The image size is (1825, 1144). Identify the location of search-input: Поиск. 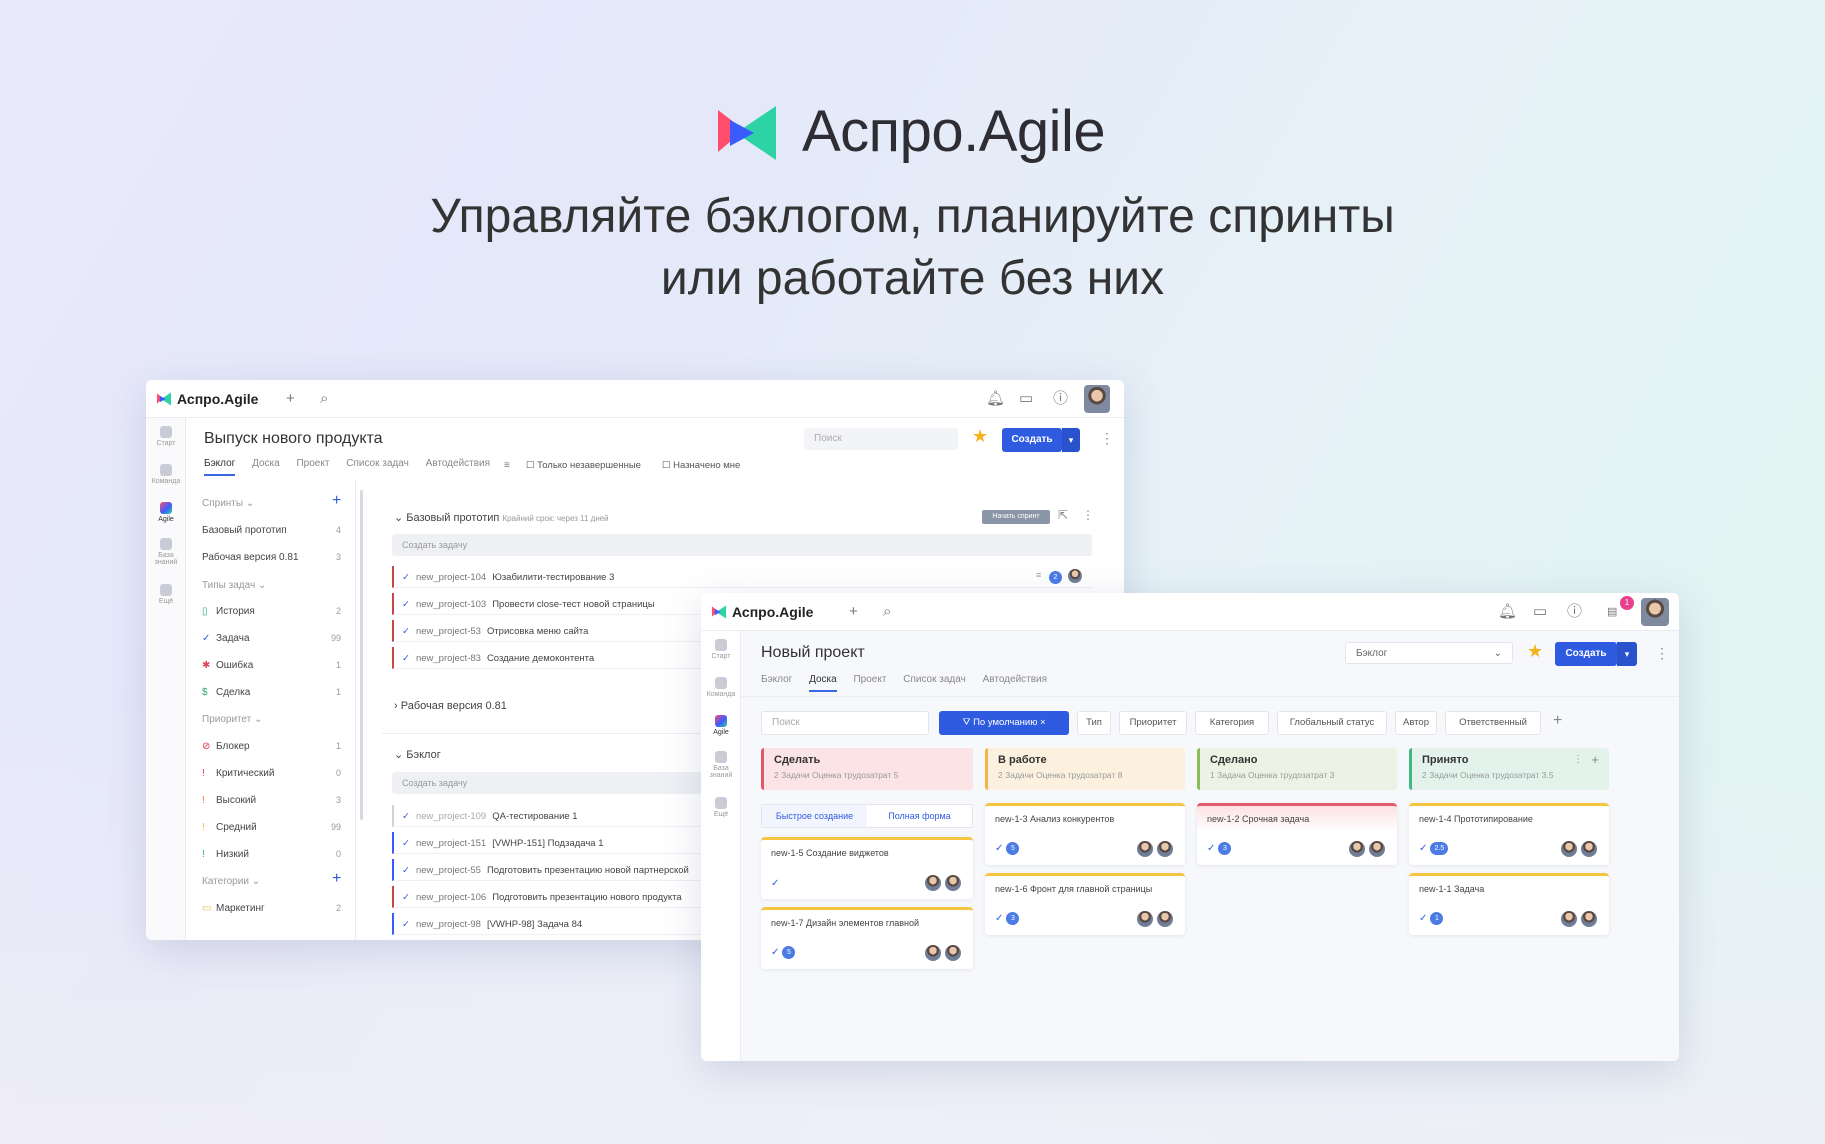
(881, 439).